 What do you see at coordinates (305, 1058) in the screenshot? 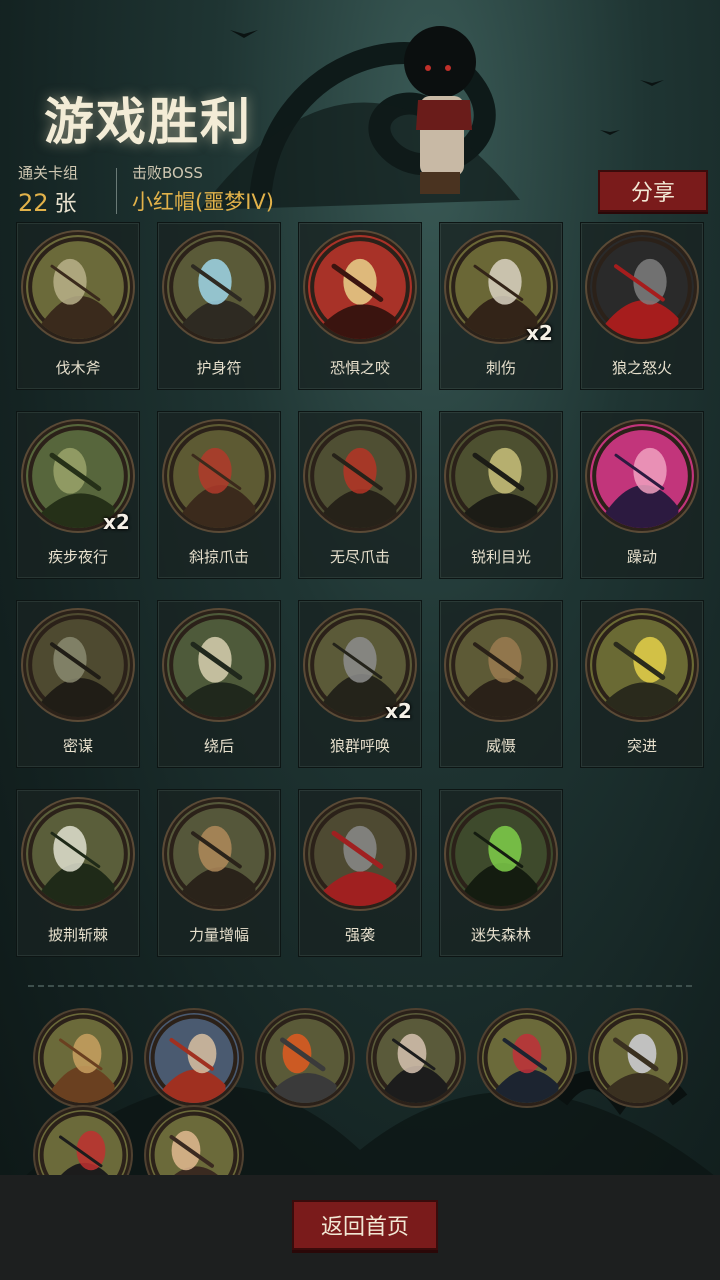
I see `fire-altar-icon` at bounding box center [305, 1058].